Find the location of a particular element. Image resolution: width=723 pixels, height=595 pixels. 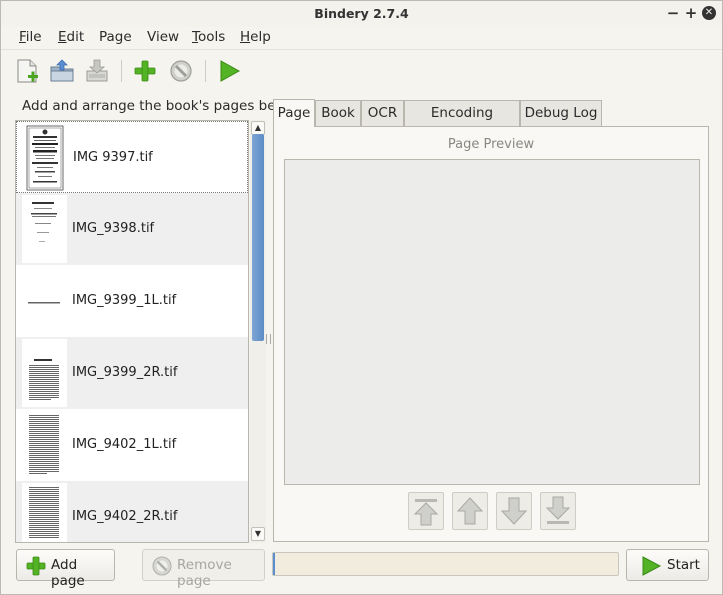

new-file-icon is located at coordinates (27, 71).